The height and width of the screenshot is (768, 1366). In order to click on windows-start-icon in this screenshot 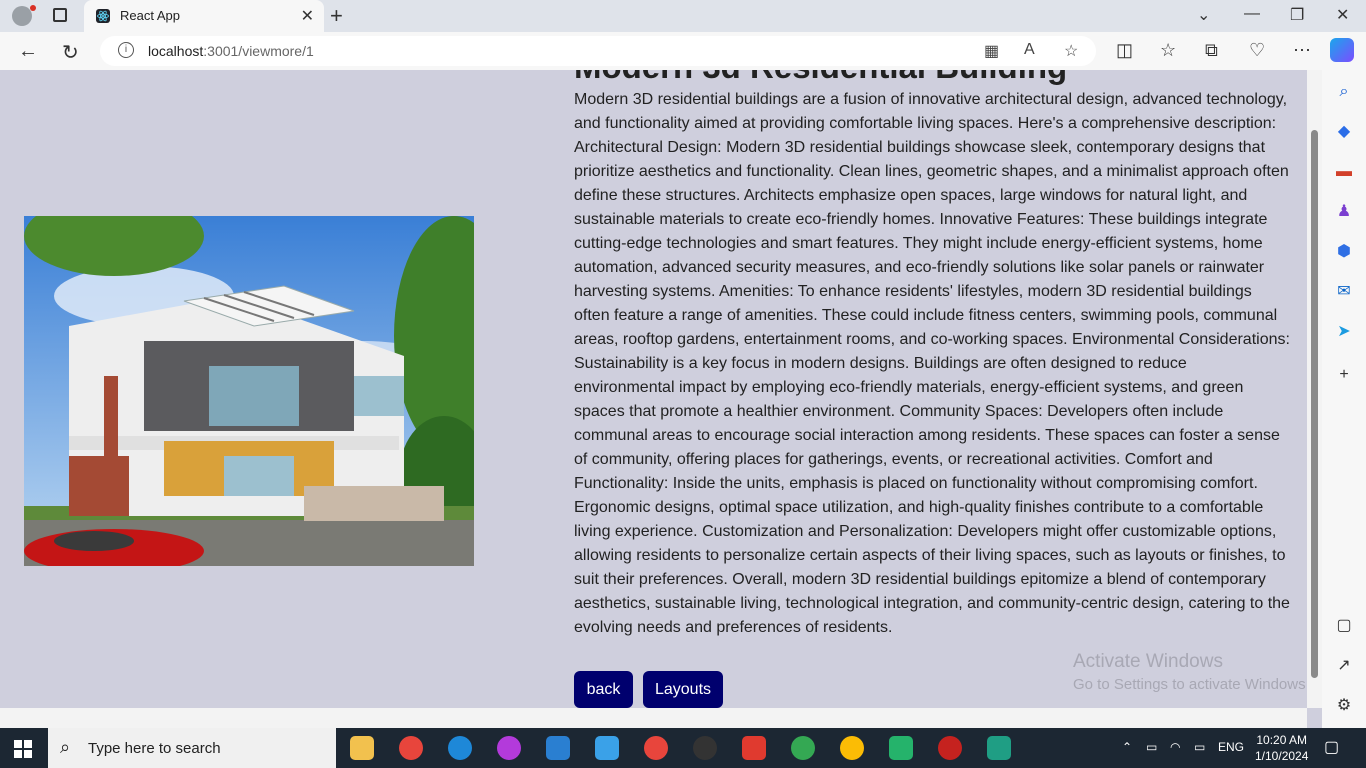, I will do `click(23, 749)`.